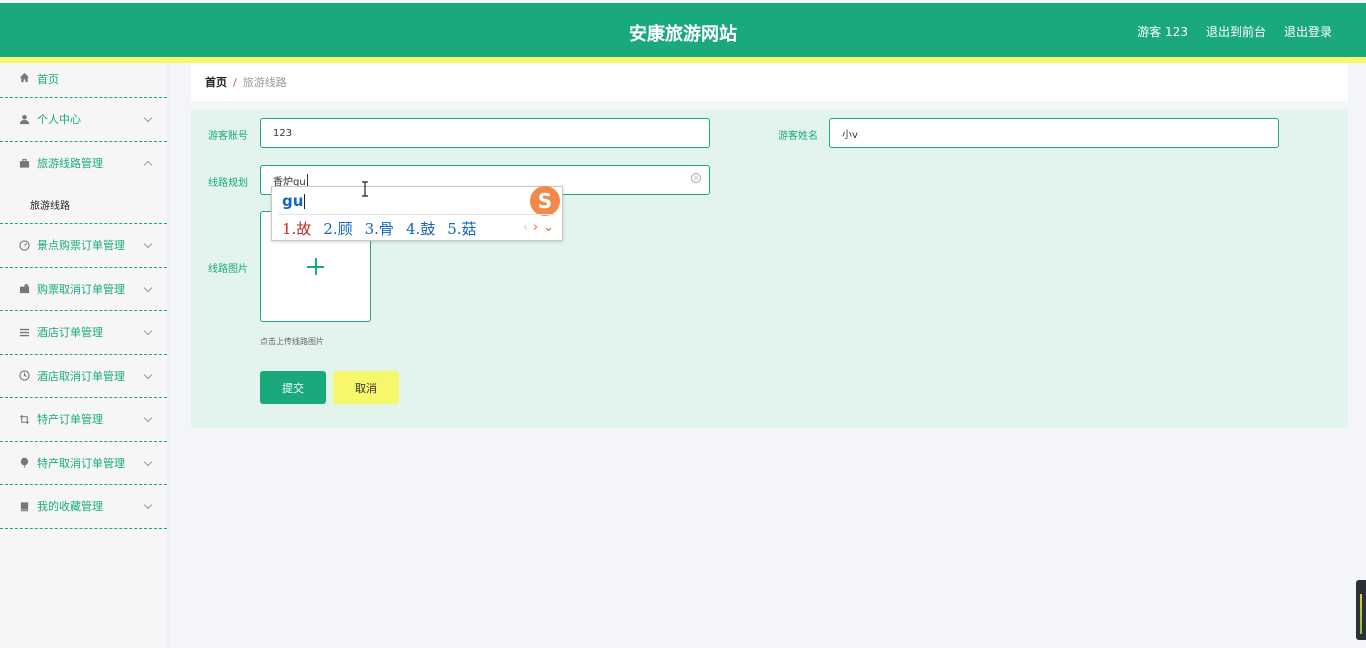  Describe the element at coordinates (696, 178) in the screenshot. I see `clear-icon: ×` at that location.